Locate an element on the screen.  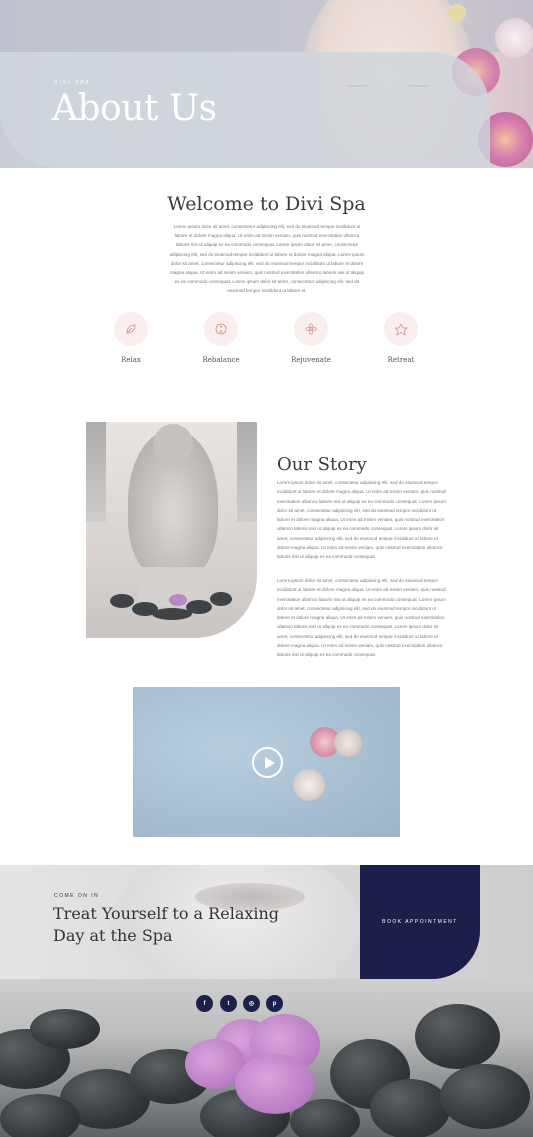
lantern-left is located at coordinates (96, 472).